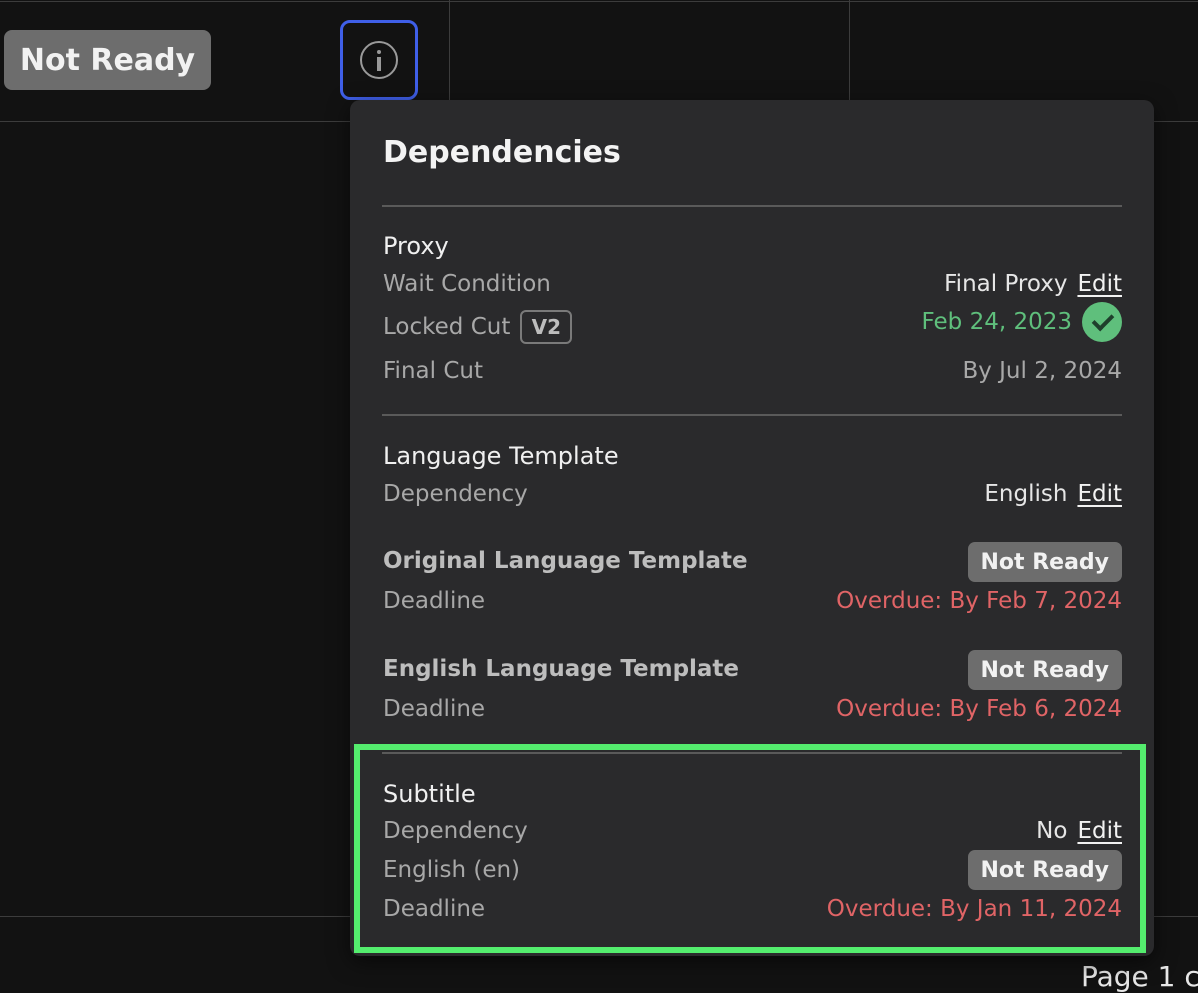 The image size is (1198, 993). I want to click on wait-condition-value: Final Proxy, so click(1006, 284).